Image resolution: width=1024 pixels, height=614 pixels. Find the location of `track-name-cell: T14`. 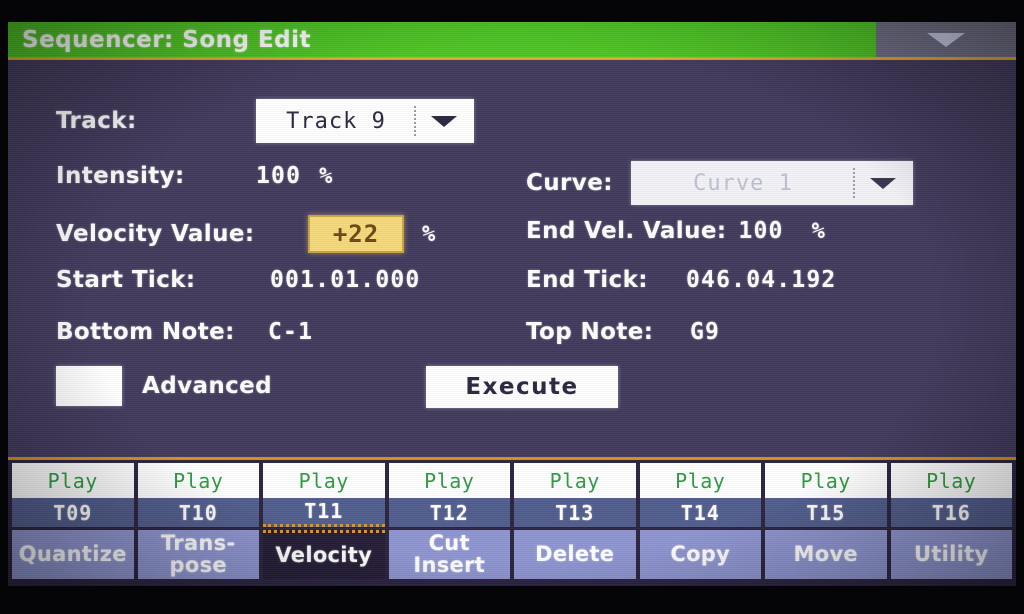

track-name-cell: T14 is located at coordinates (700, 512).